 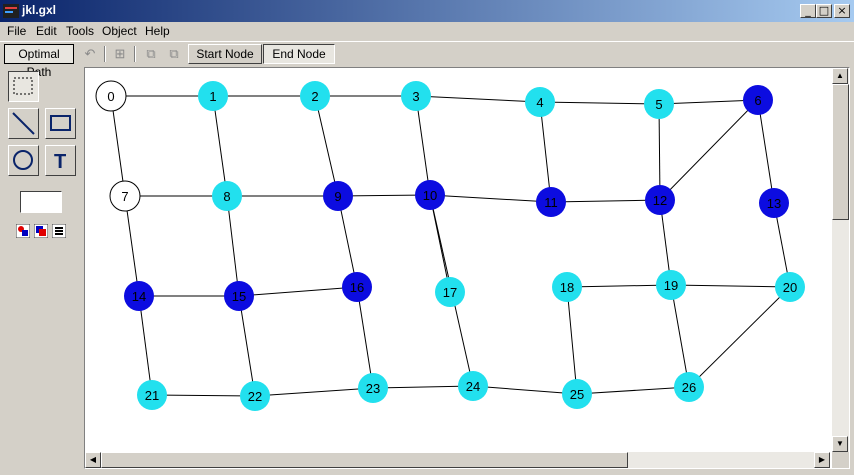 What do you see at coordinates (427, 11) in the screenshot?
I see `title-bar: jkl.gxl _ □ ×` at bounding box center [427, 11].